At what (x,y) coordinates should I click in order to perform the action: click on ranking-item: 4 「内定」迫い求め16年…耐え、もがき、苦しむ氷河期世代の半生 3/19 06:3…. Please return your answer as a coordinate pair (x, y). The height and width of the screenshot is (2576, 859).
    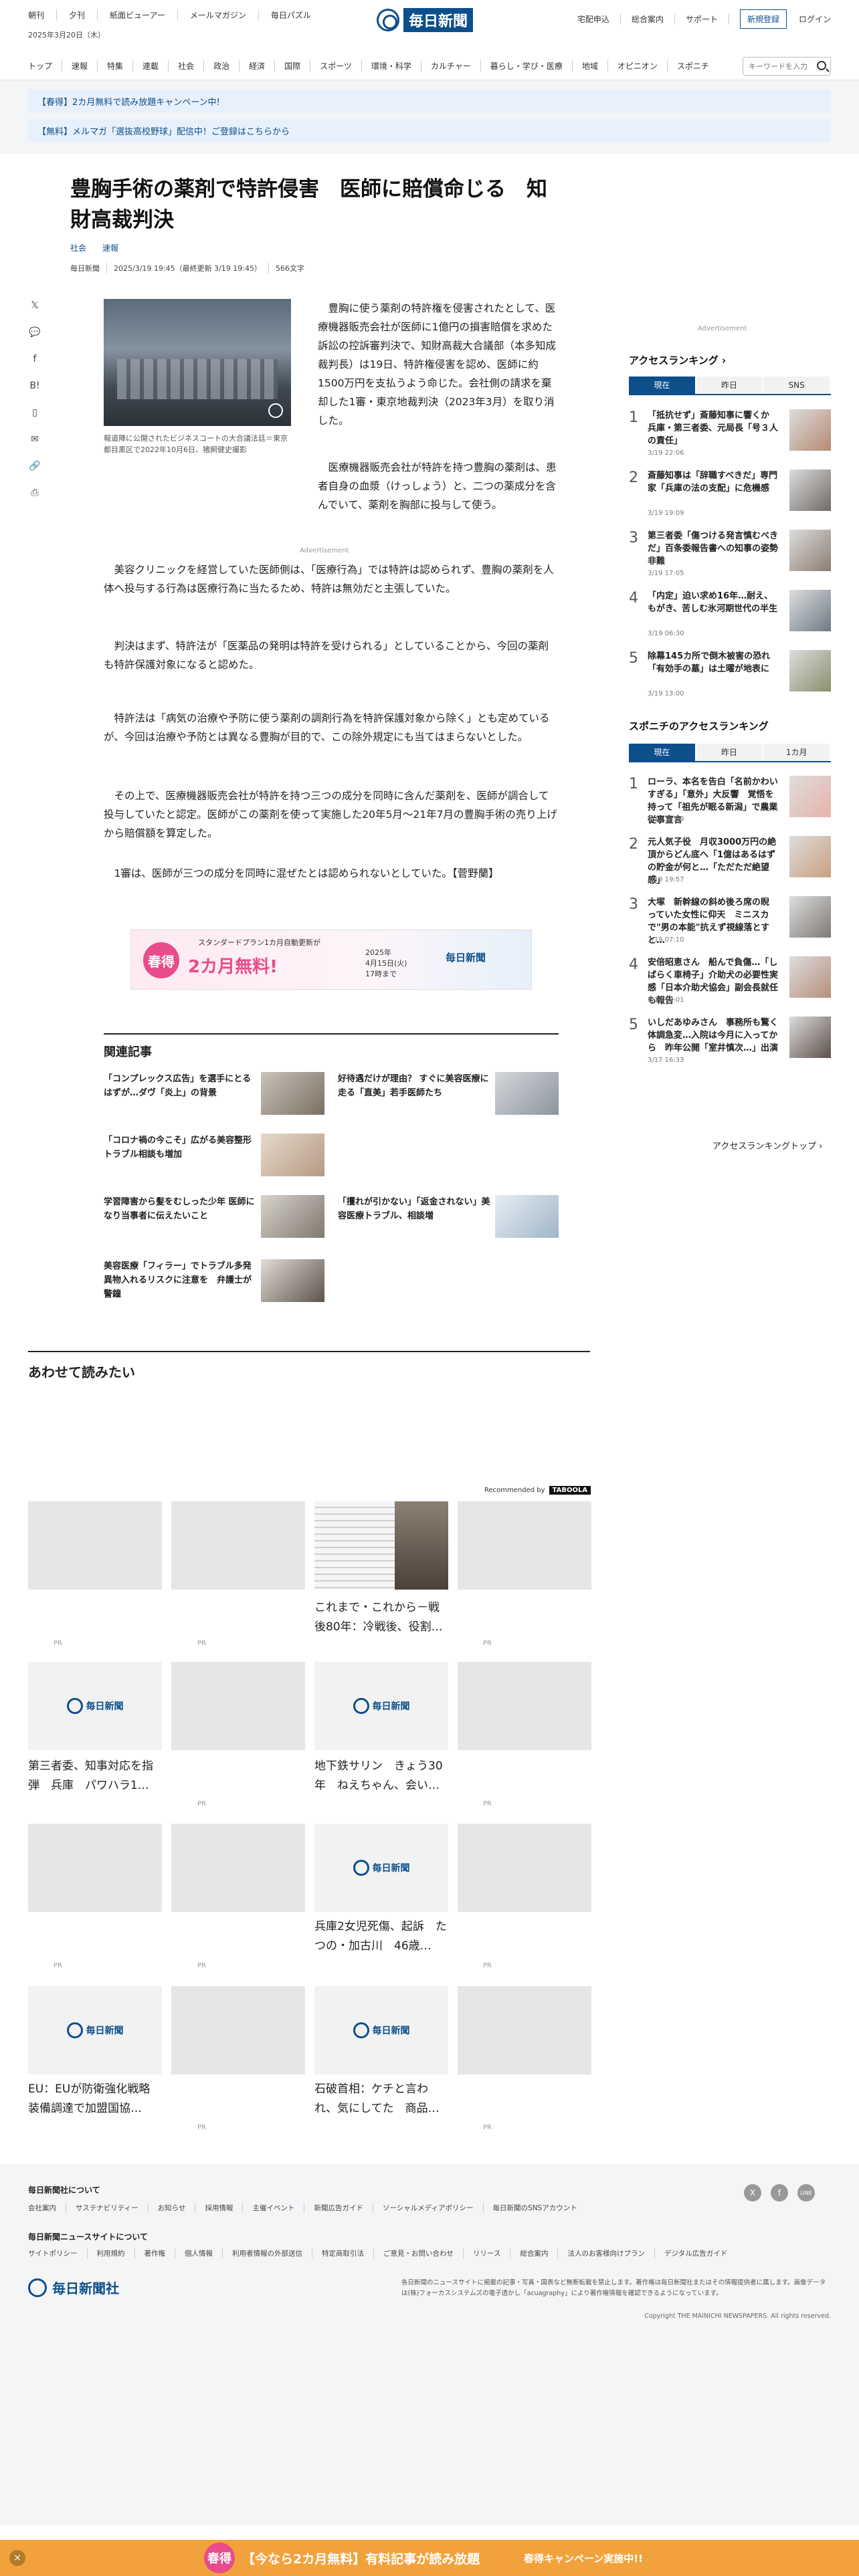
    Looking at the image, I should click on (730, 617).